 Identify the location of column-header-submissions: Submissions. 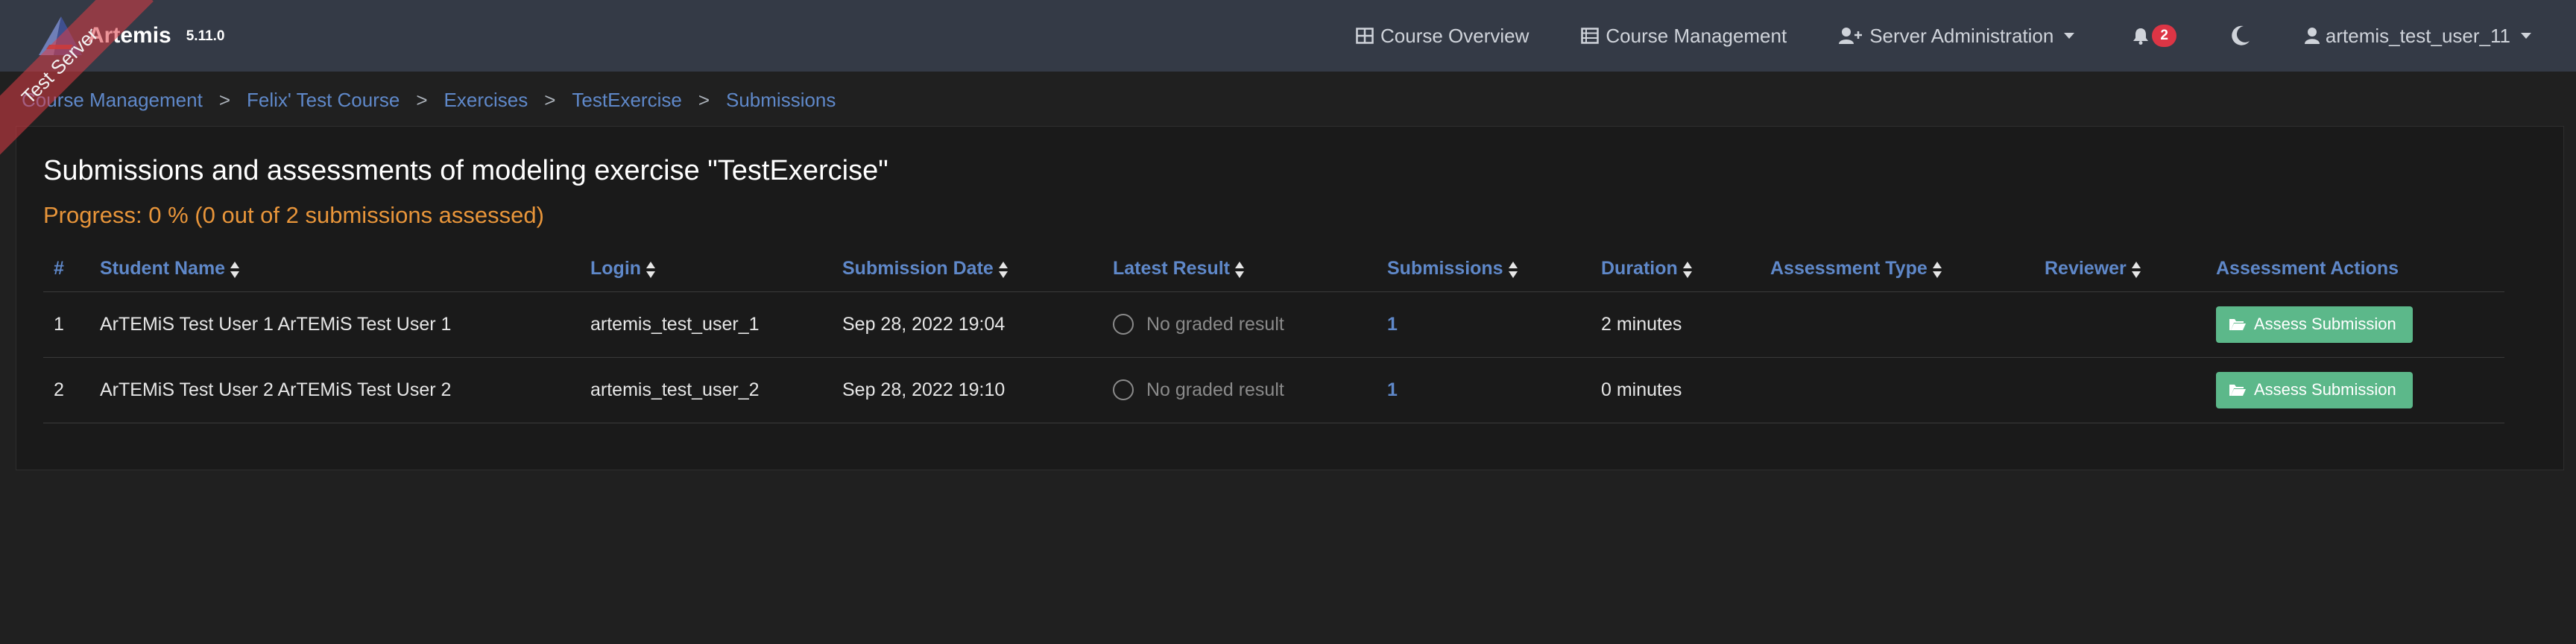
(1484, 269).